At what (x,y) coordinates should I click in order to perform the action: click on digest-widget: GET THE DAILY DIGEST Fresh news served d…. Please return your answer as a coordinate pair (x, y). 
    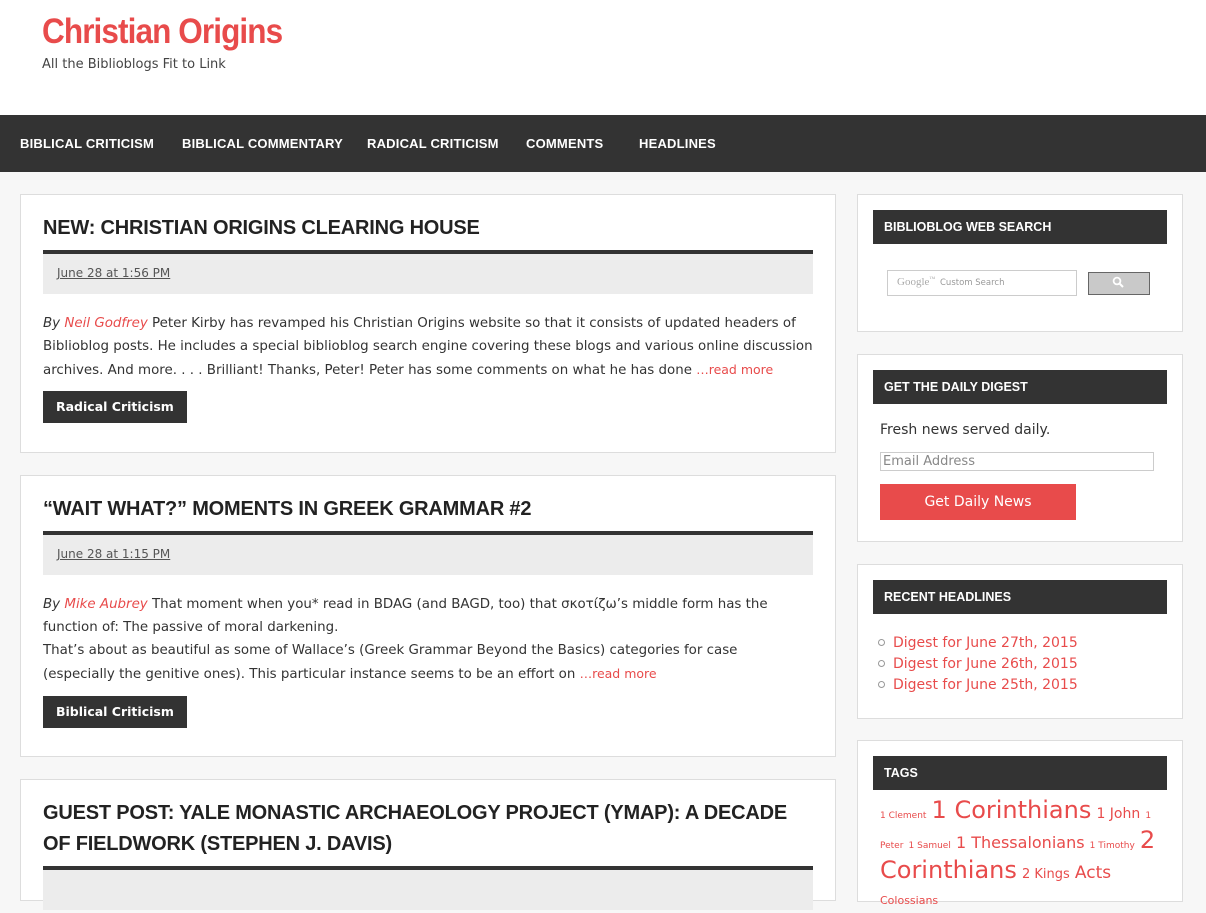
    Looking at the image, I should click on (1020, 448).